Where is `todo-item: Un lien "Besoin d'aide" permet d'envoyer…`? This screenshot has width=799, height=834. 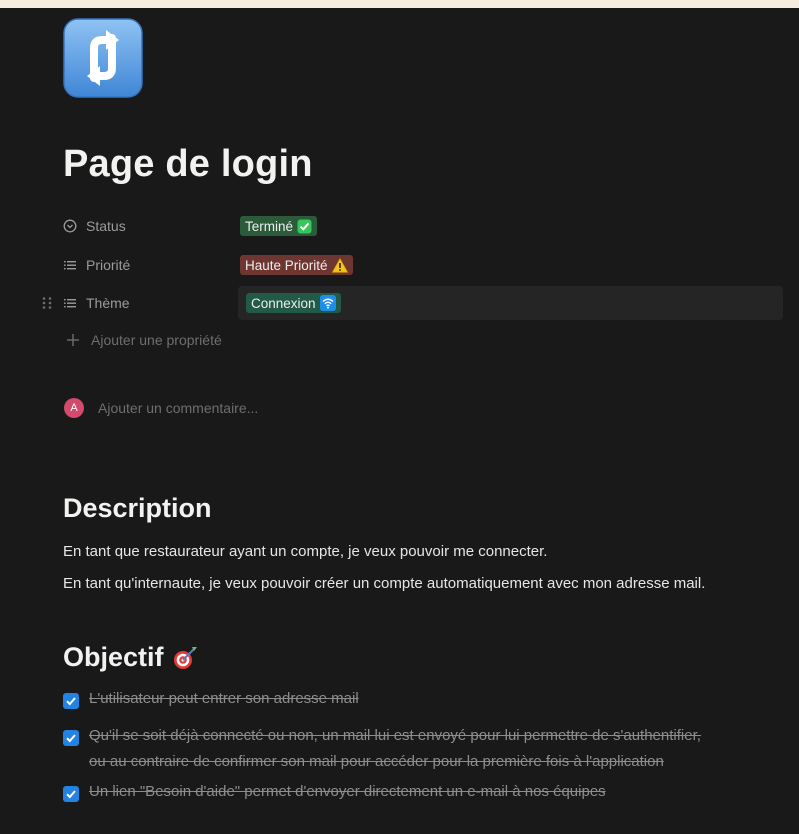
todo-item: Un lien "Besoin d'aide" permet d'envoyer… is located at coordinates (423, 794).